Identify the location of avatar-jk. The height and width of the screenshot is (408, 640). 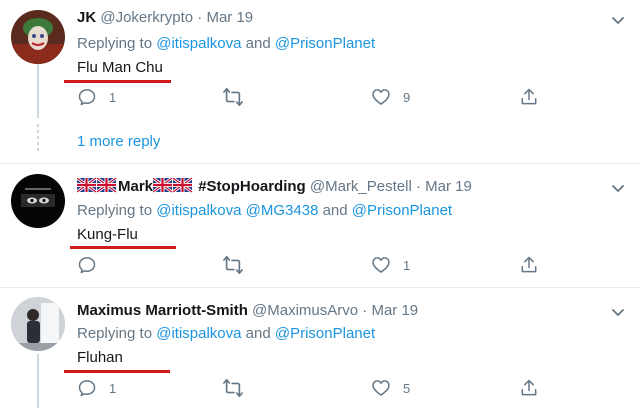
(38, 37).